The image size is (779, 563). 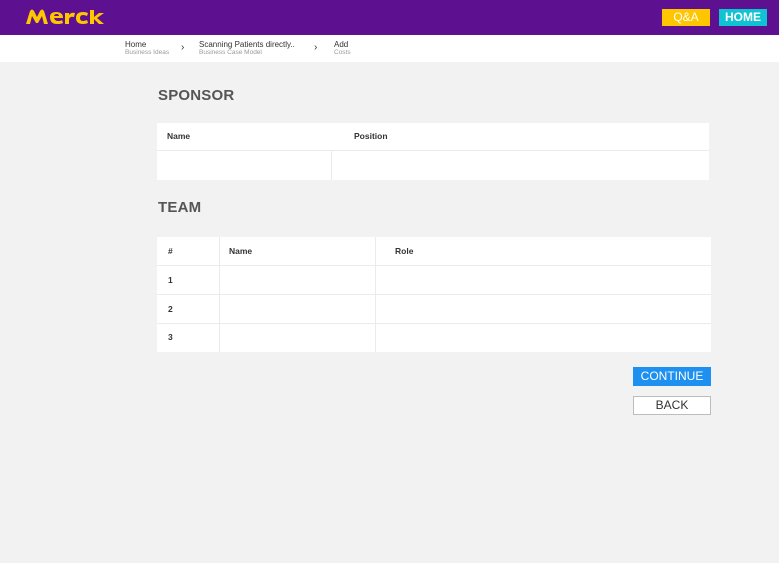 What do you see at coordinates (247, 44) in the screenshot?
I see `breadcrumb-label: Scanning Patients directly..` at bounding box center [247, 44].